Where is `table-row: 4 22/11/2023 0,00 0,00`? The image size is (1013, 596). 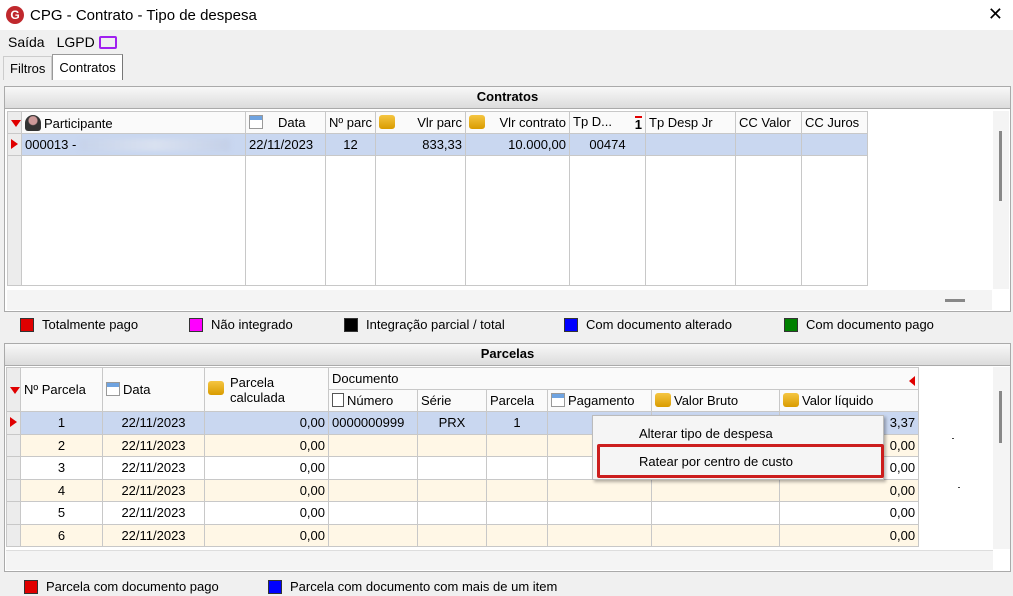
table-row: 4 22/11/2023 0,00 0,00 is located at coordinates (463, 490).